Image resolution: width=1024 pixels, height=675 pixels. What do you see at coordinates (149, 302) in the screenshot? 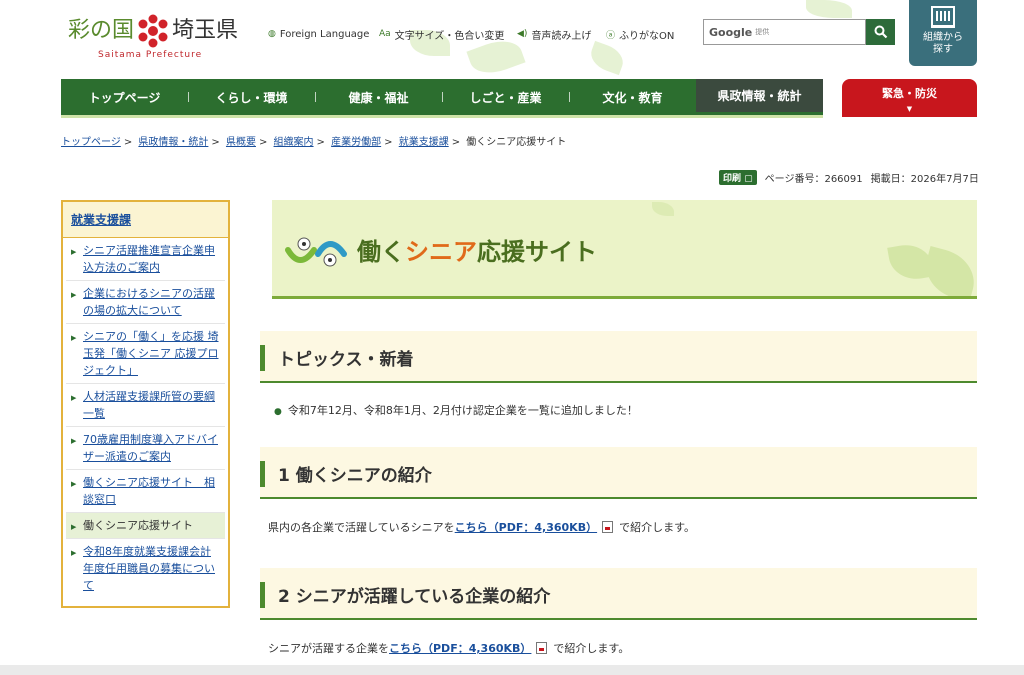
I see `sidebar-link: 企業におけるシニアの活躍の場の拡大について` at bounding box center [149, 302].